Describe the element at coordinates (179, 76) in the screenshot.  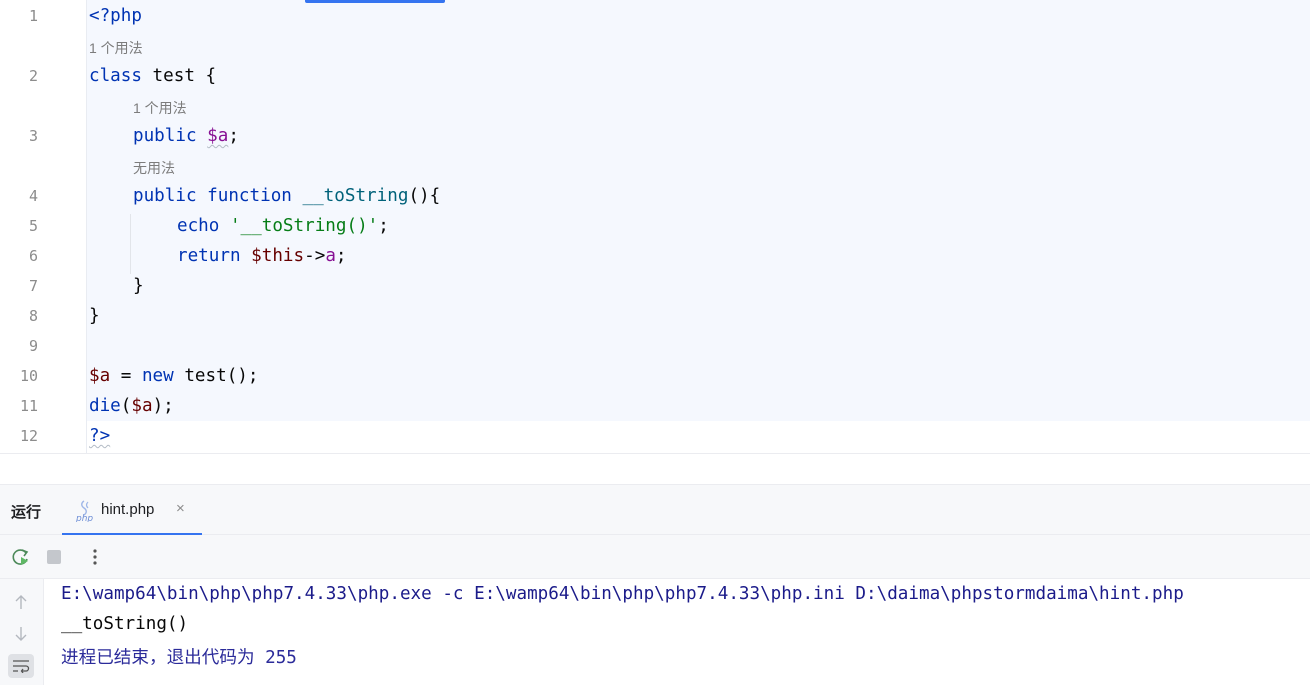
I see `class-declaration: test {` at that location.